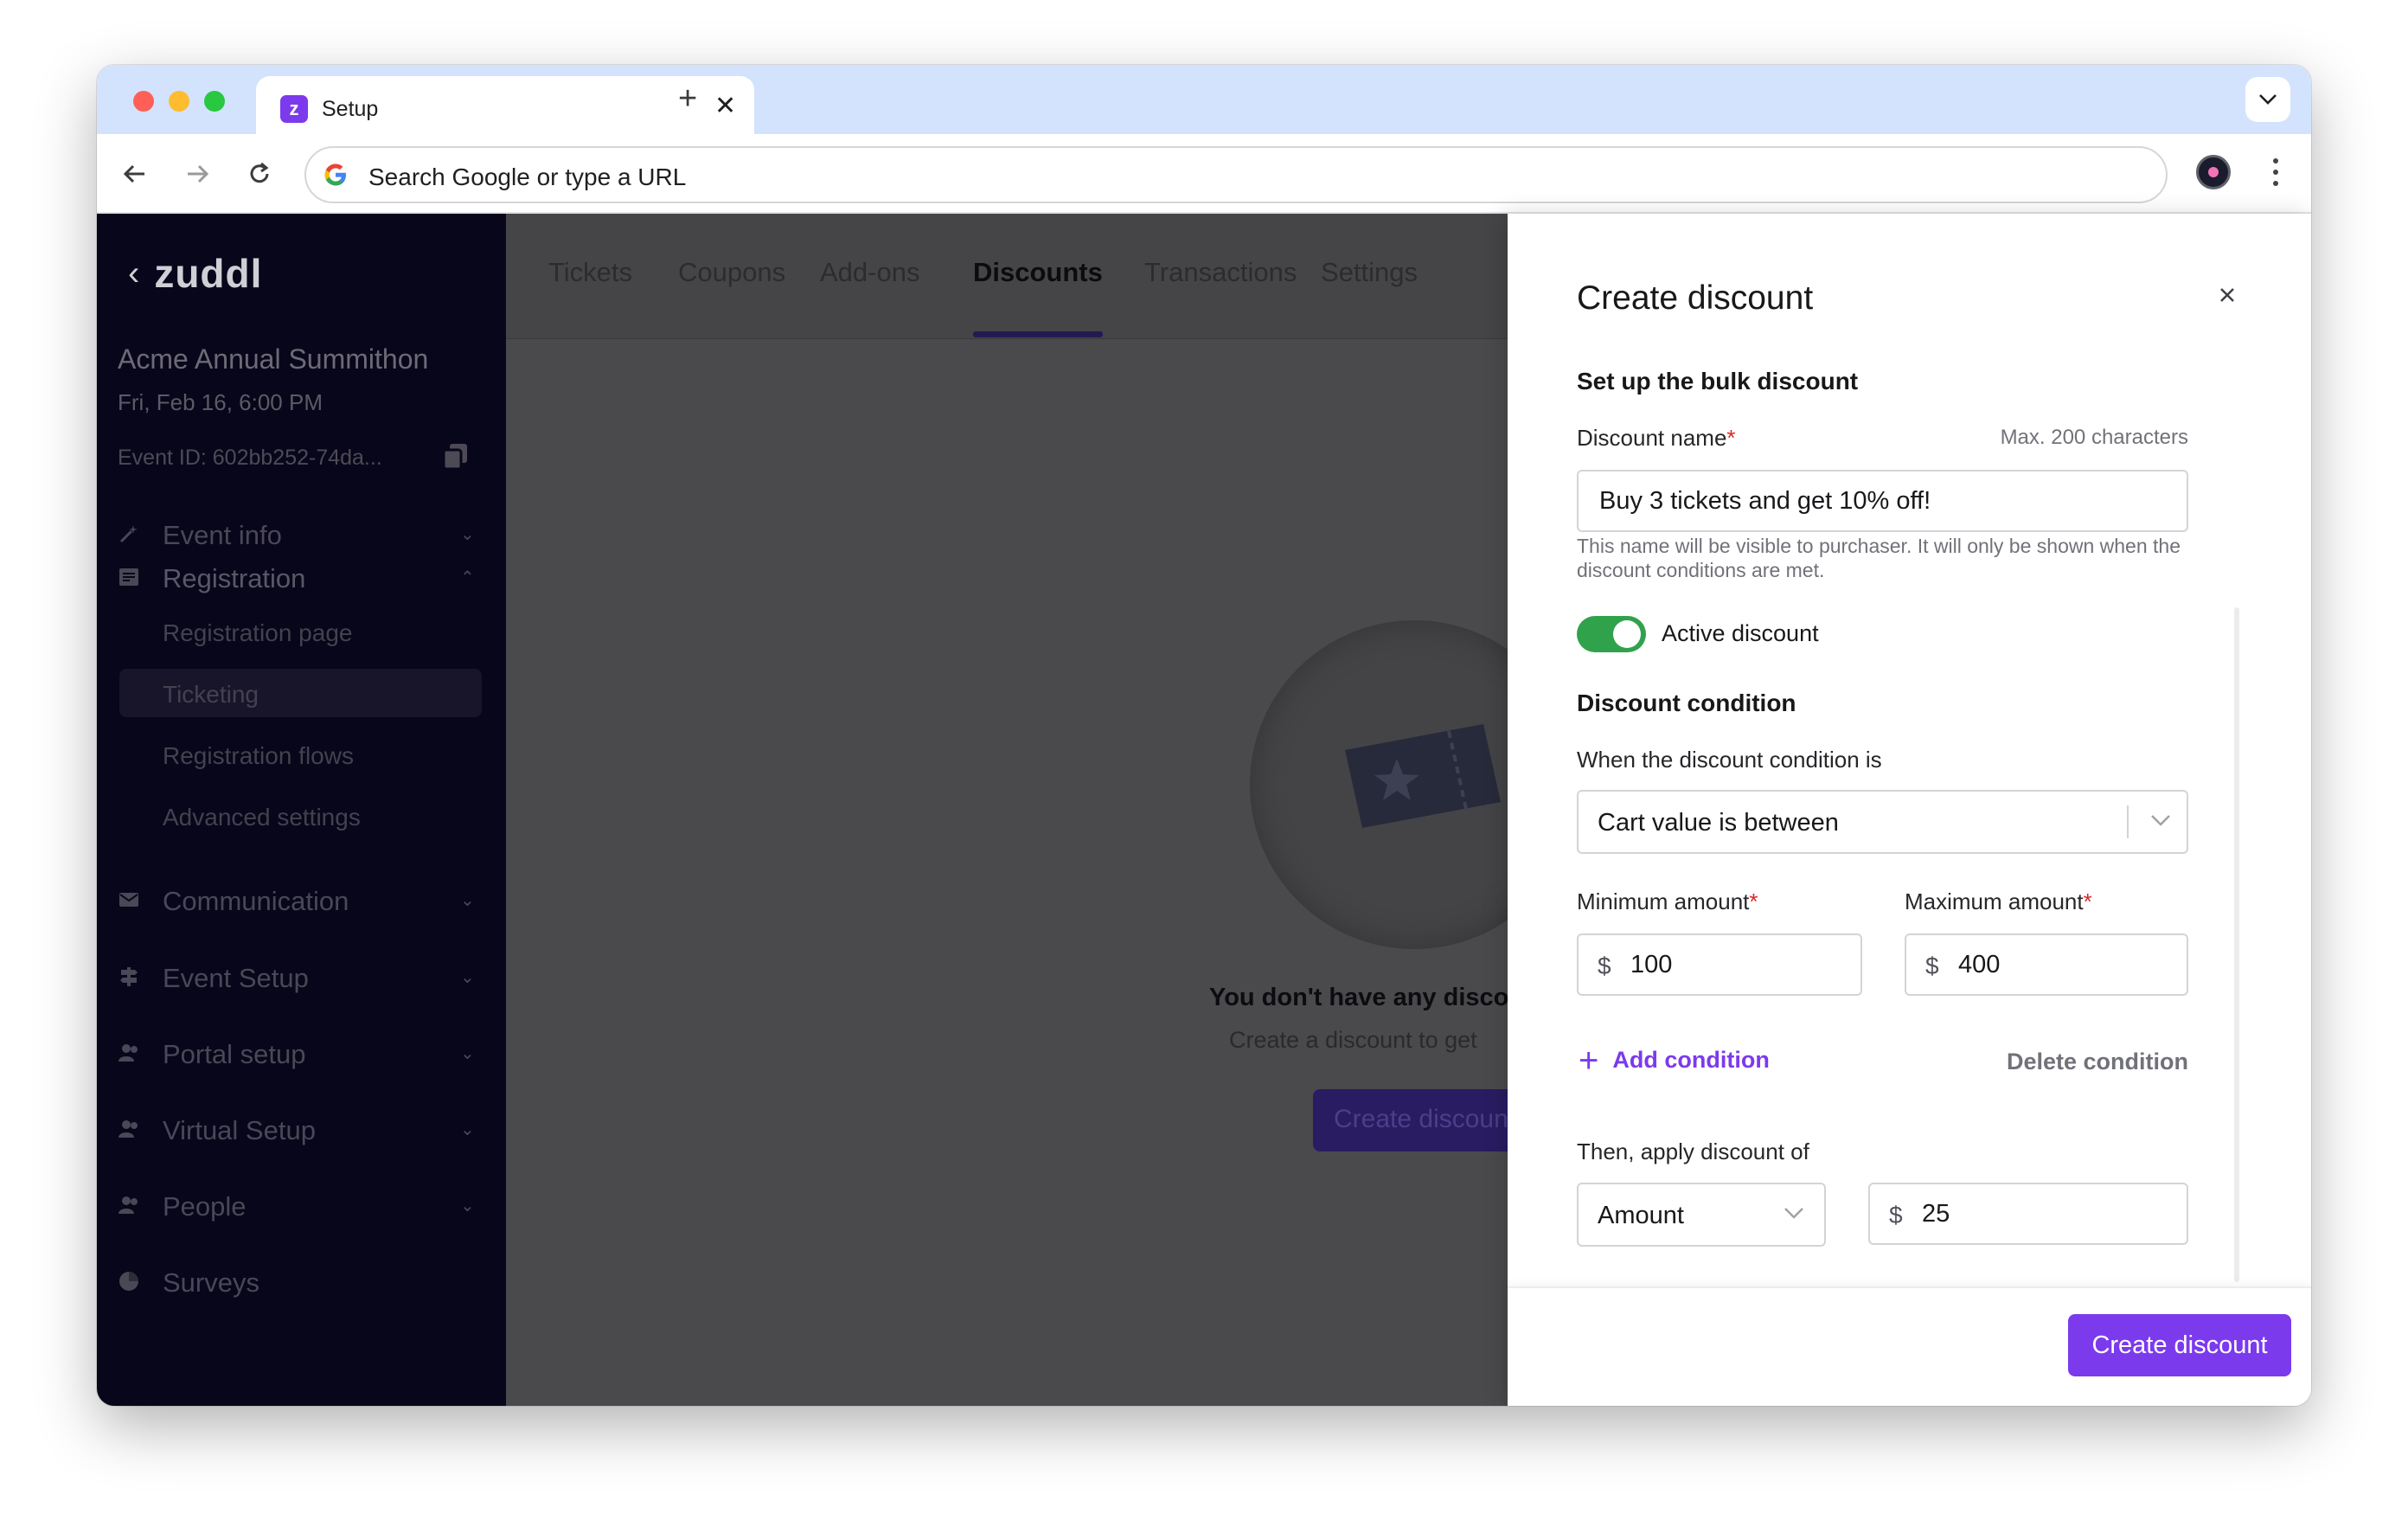 The width and height of the screenshot is (2408, 1533). What do you see at coordinates (239, 1130) in the screenshot?
I see `sidebar-item-label: Virtual Setup` at bounding box center [239, 1130].